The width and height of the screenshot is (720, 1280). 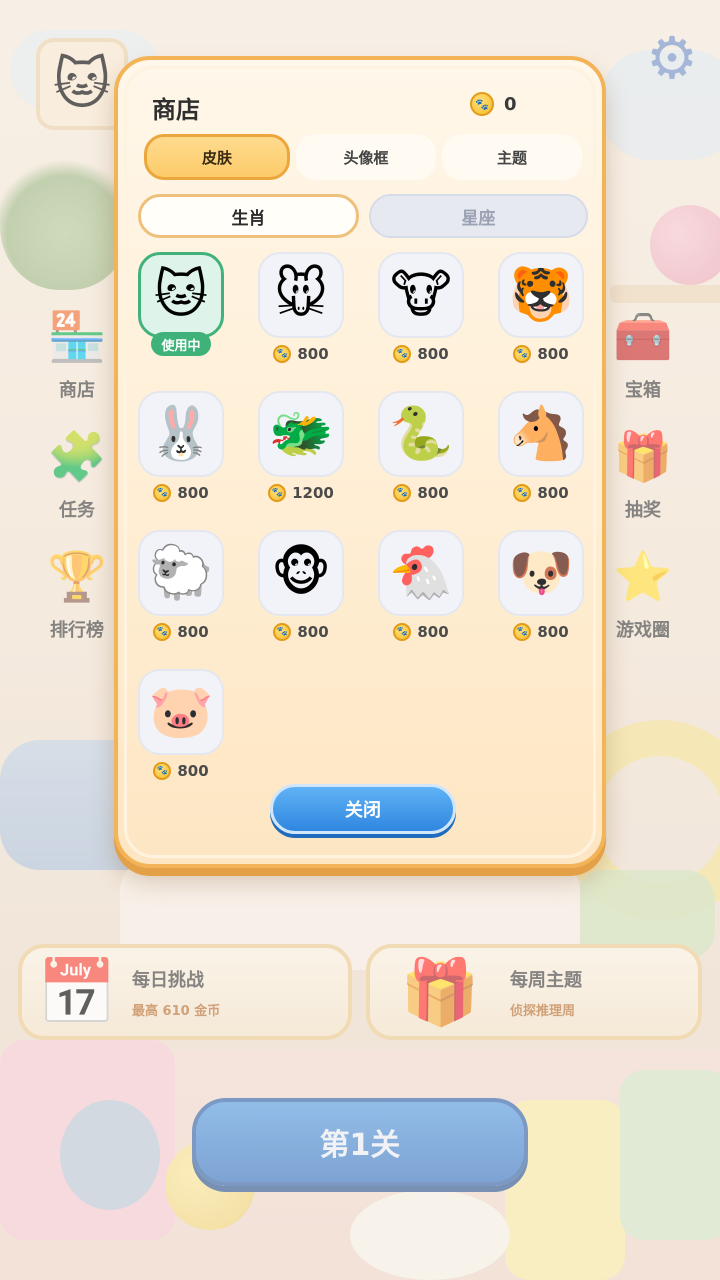 I want to click on skin-item: 🐲 🐾 1200, so click(x=301, y=447).